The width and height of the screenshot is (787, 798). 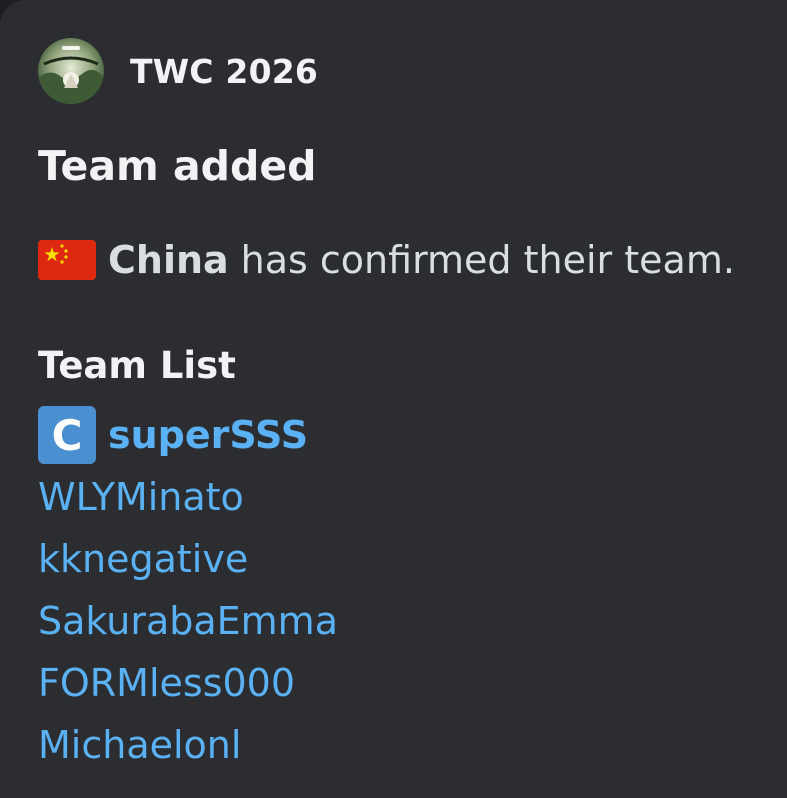 I want to click on list-item: kknegative, so click(x=188, y=559).